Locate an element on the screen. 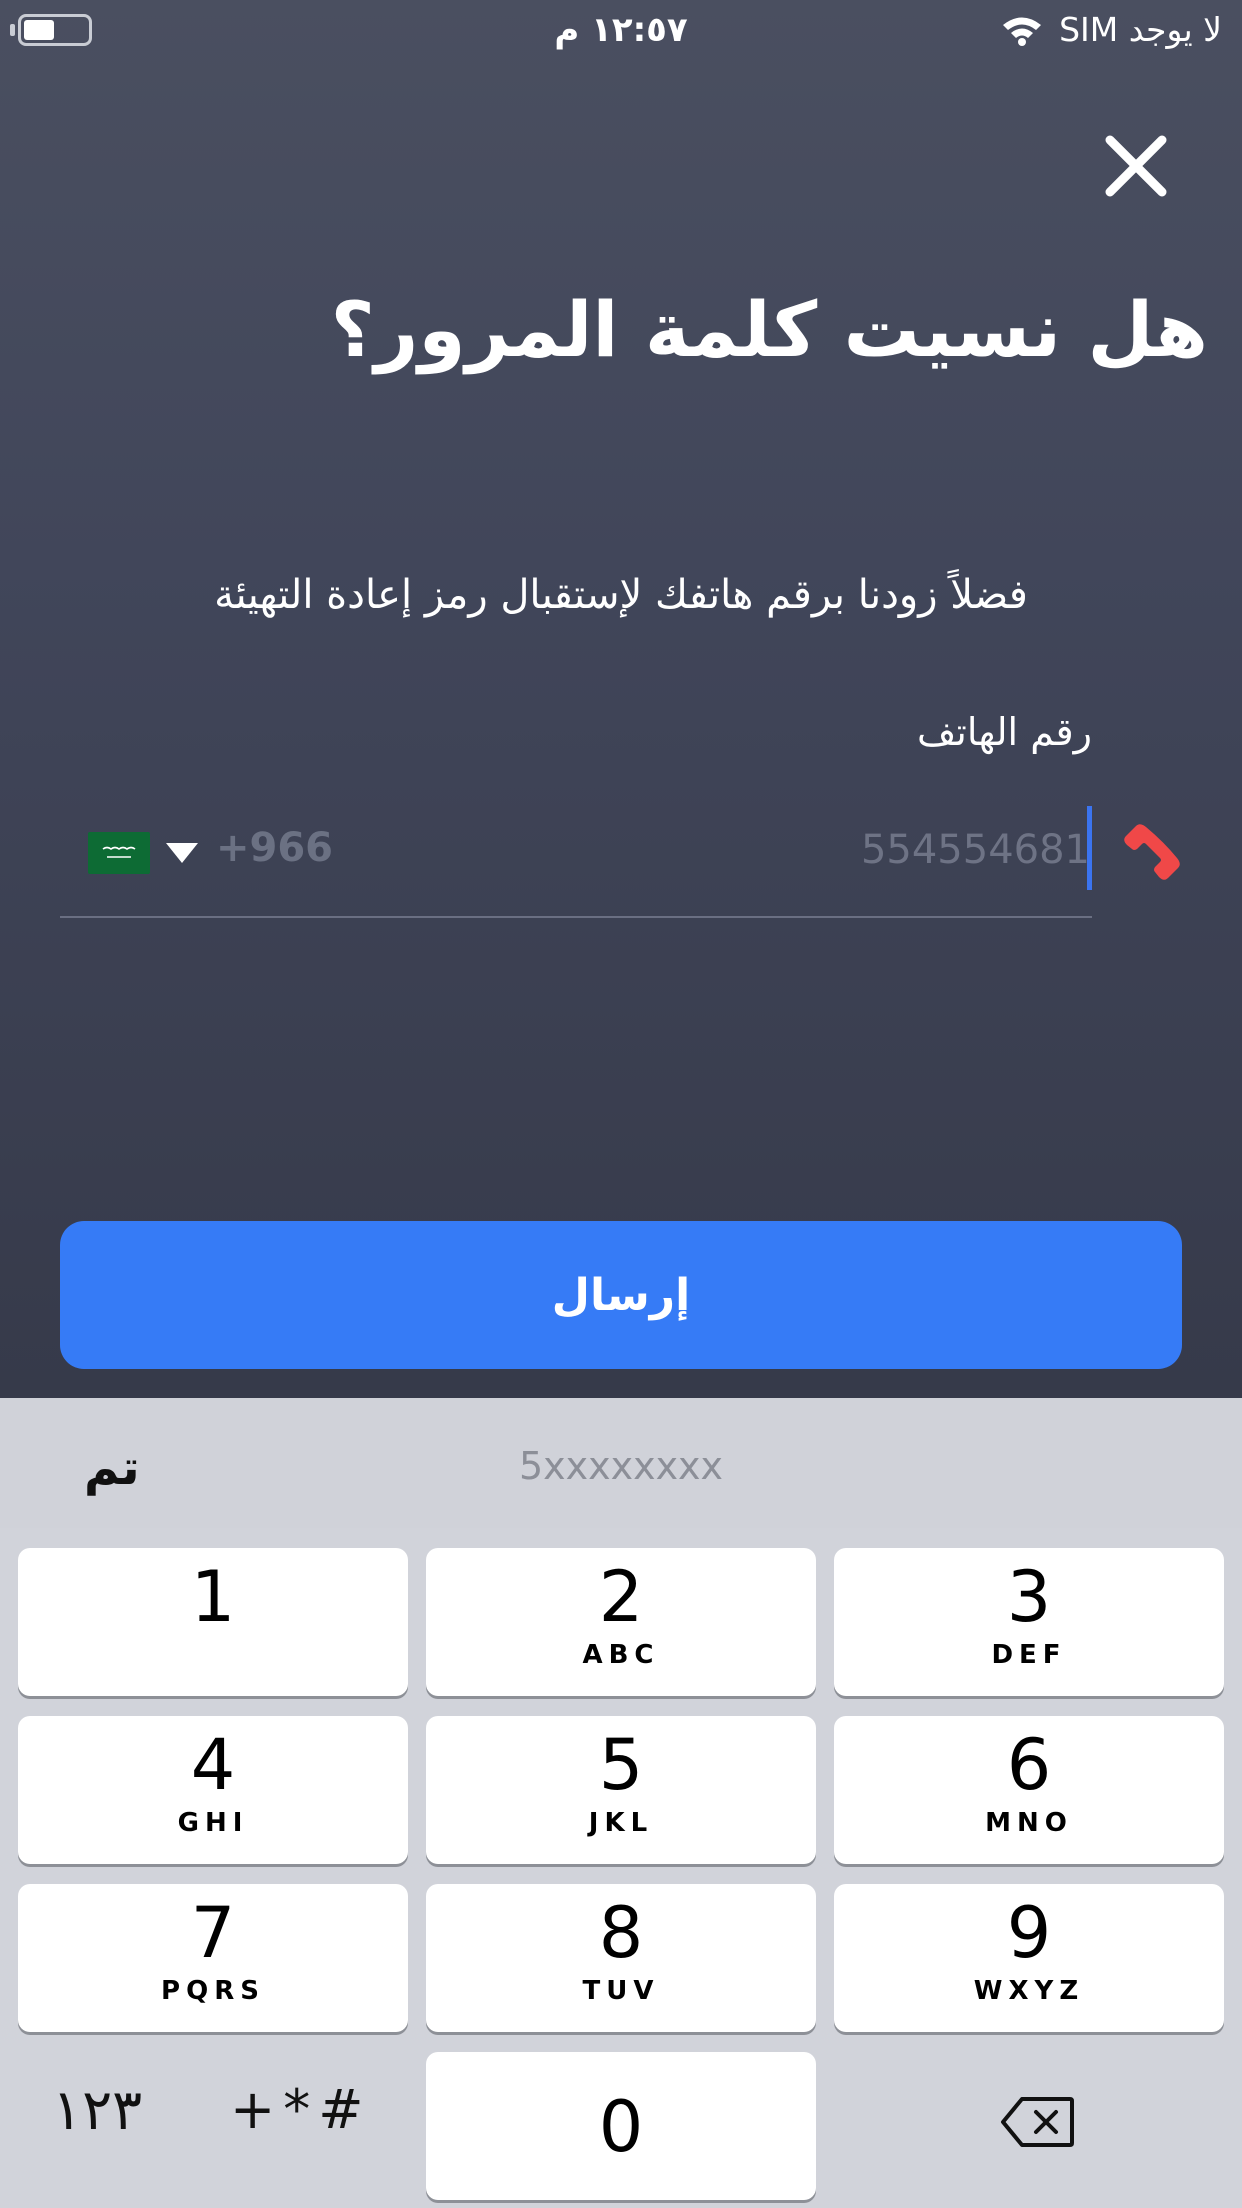  key-letters: ABC is located at coordinates (621, 1655).